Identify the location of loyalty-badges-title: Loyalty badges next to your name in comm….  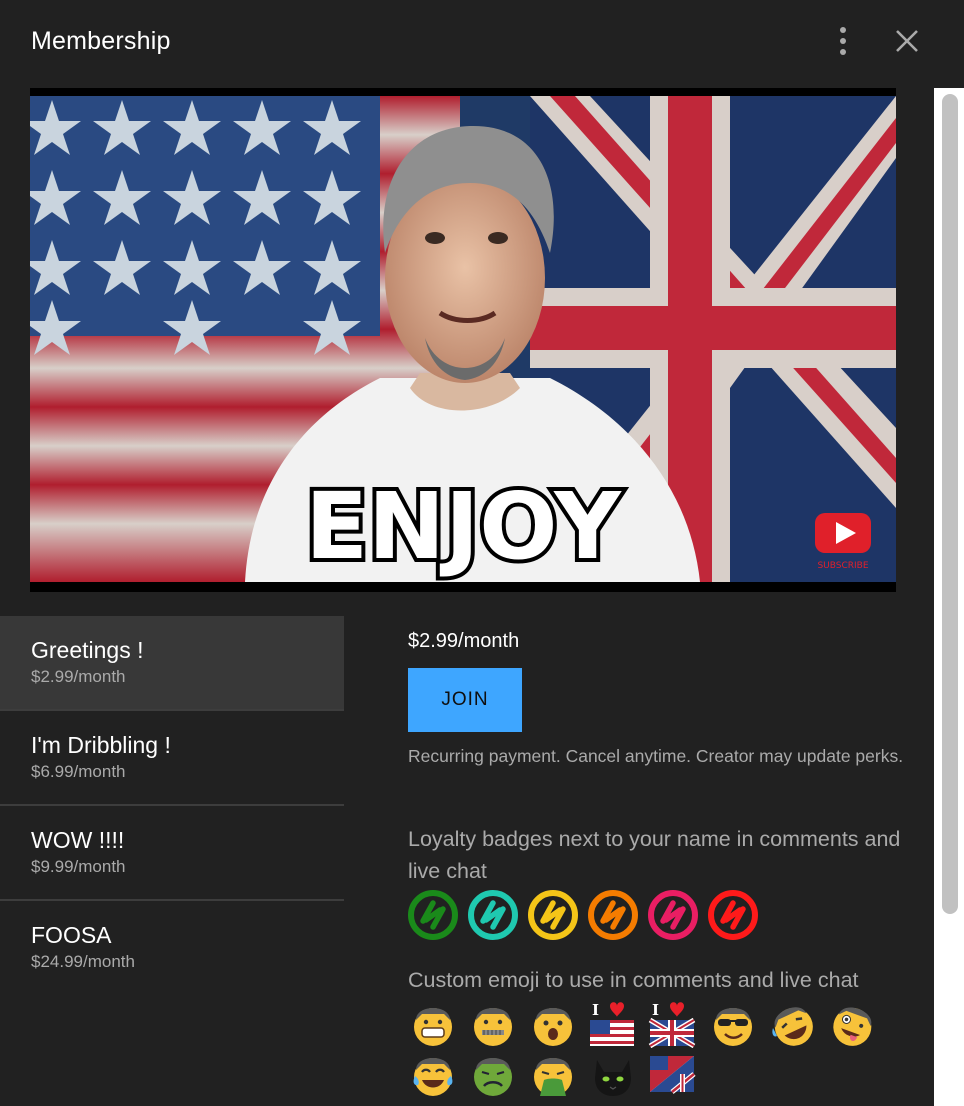
(654, 855).